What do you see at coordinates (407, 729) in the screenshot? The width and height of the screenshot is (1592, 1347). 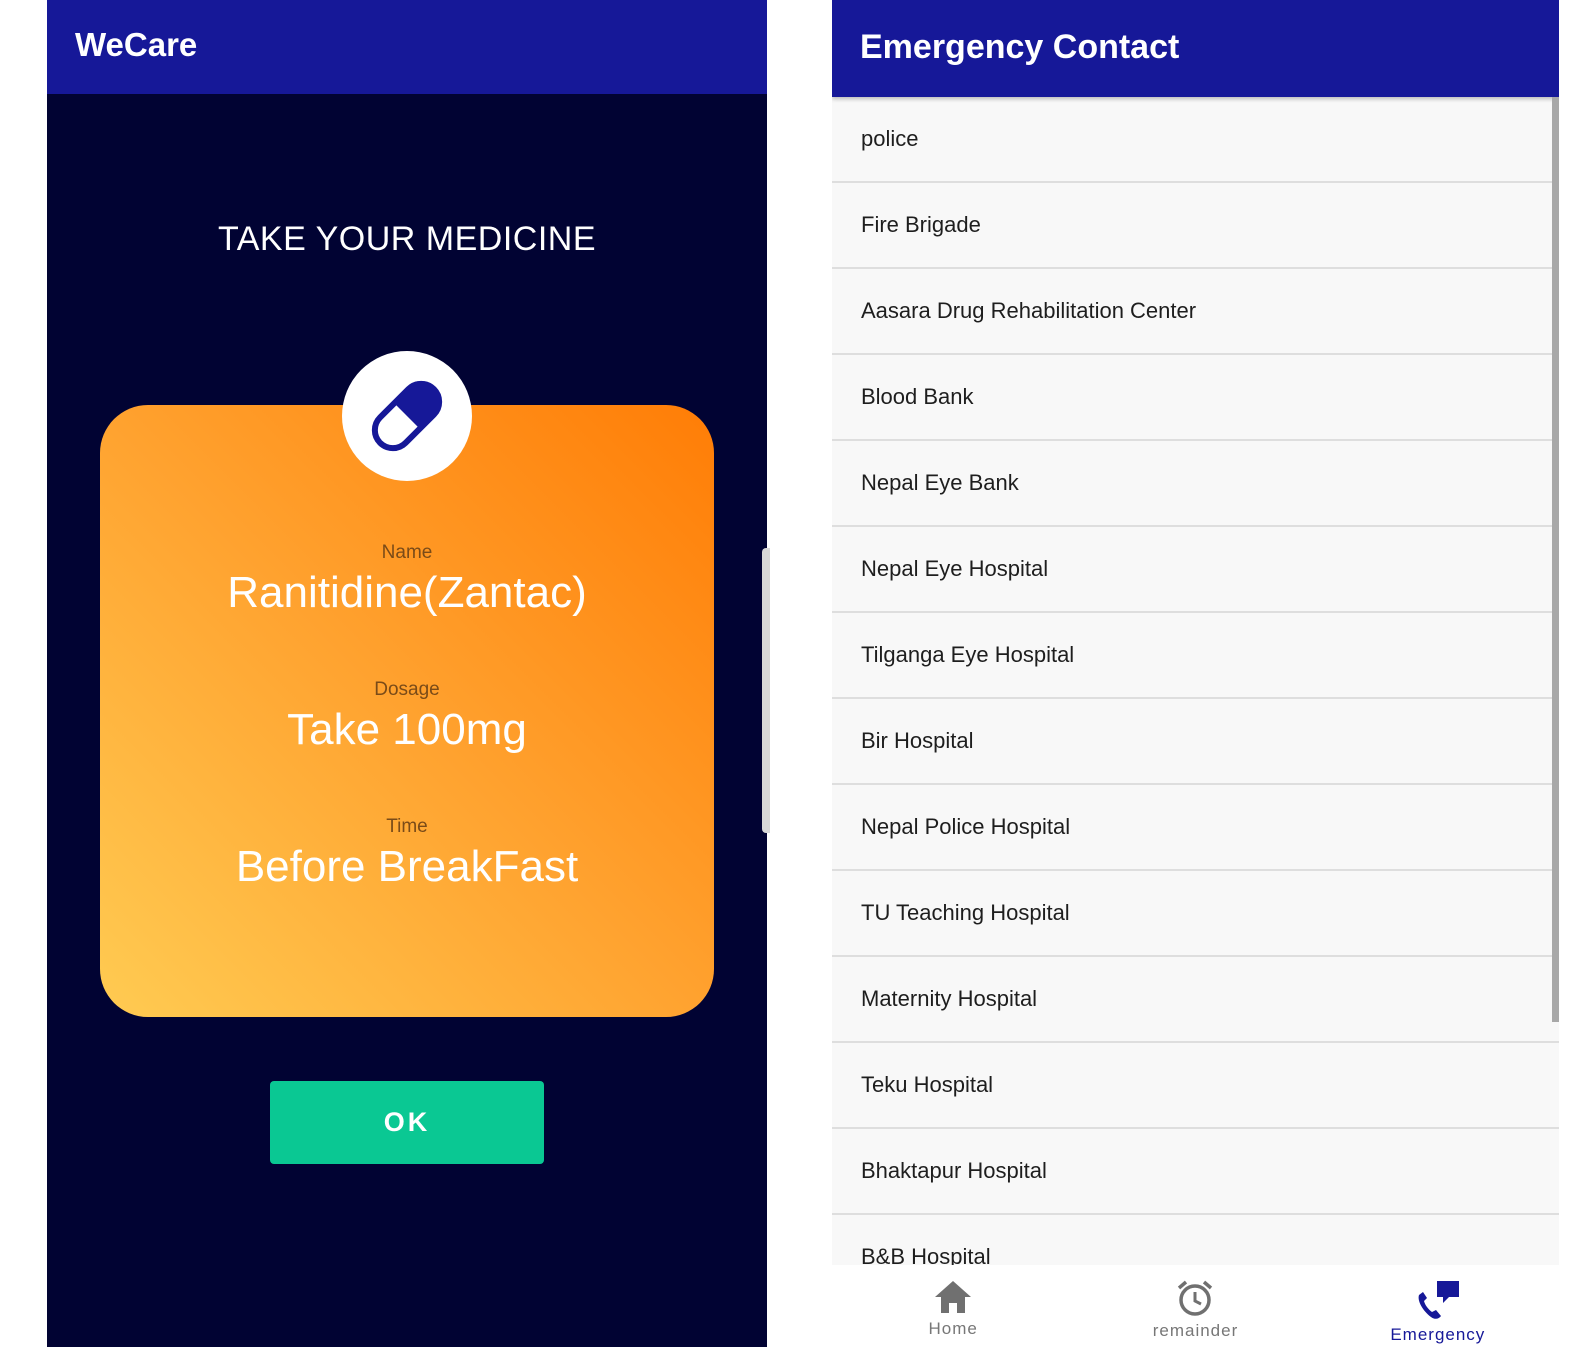 I see `dosage-value: Take 100mg` at bounding box center [407, 729].